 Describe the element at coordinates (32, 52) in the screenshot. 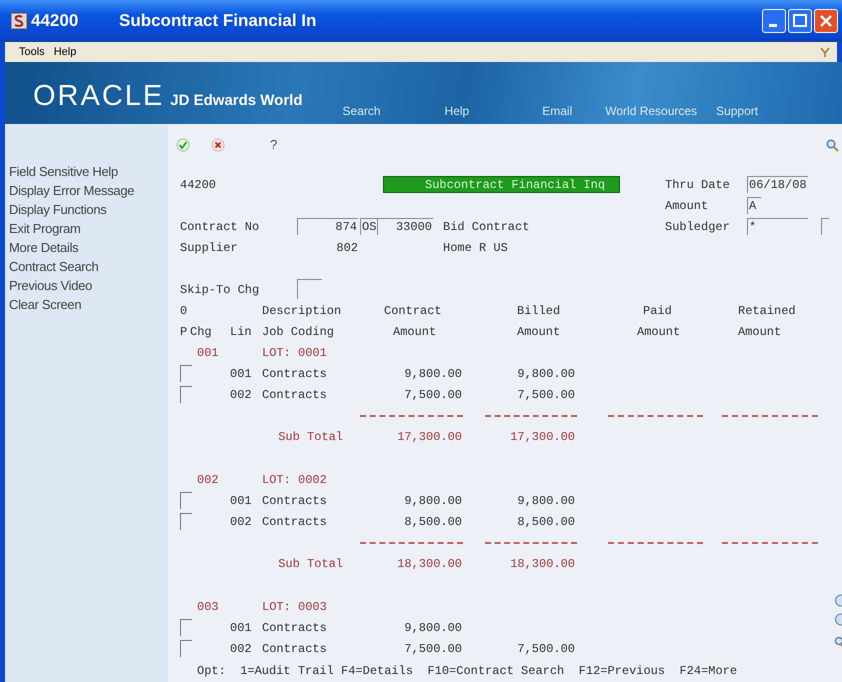

I see `menu-item: Tools` at that location.